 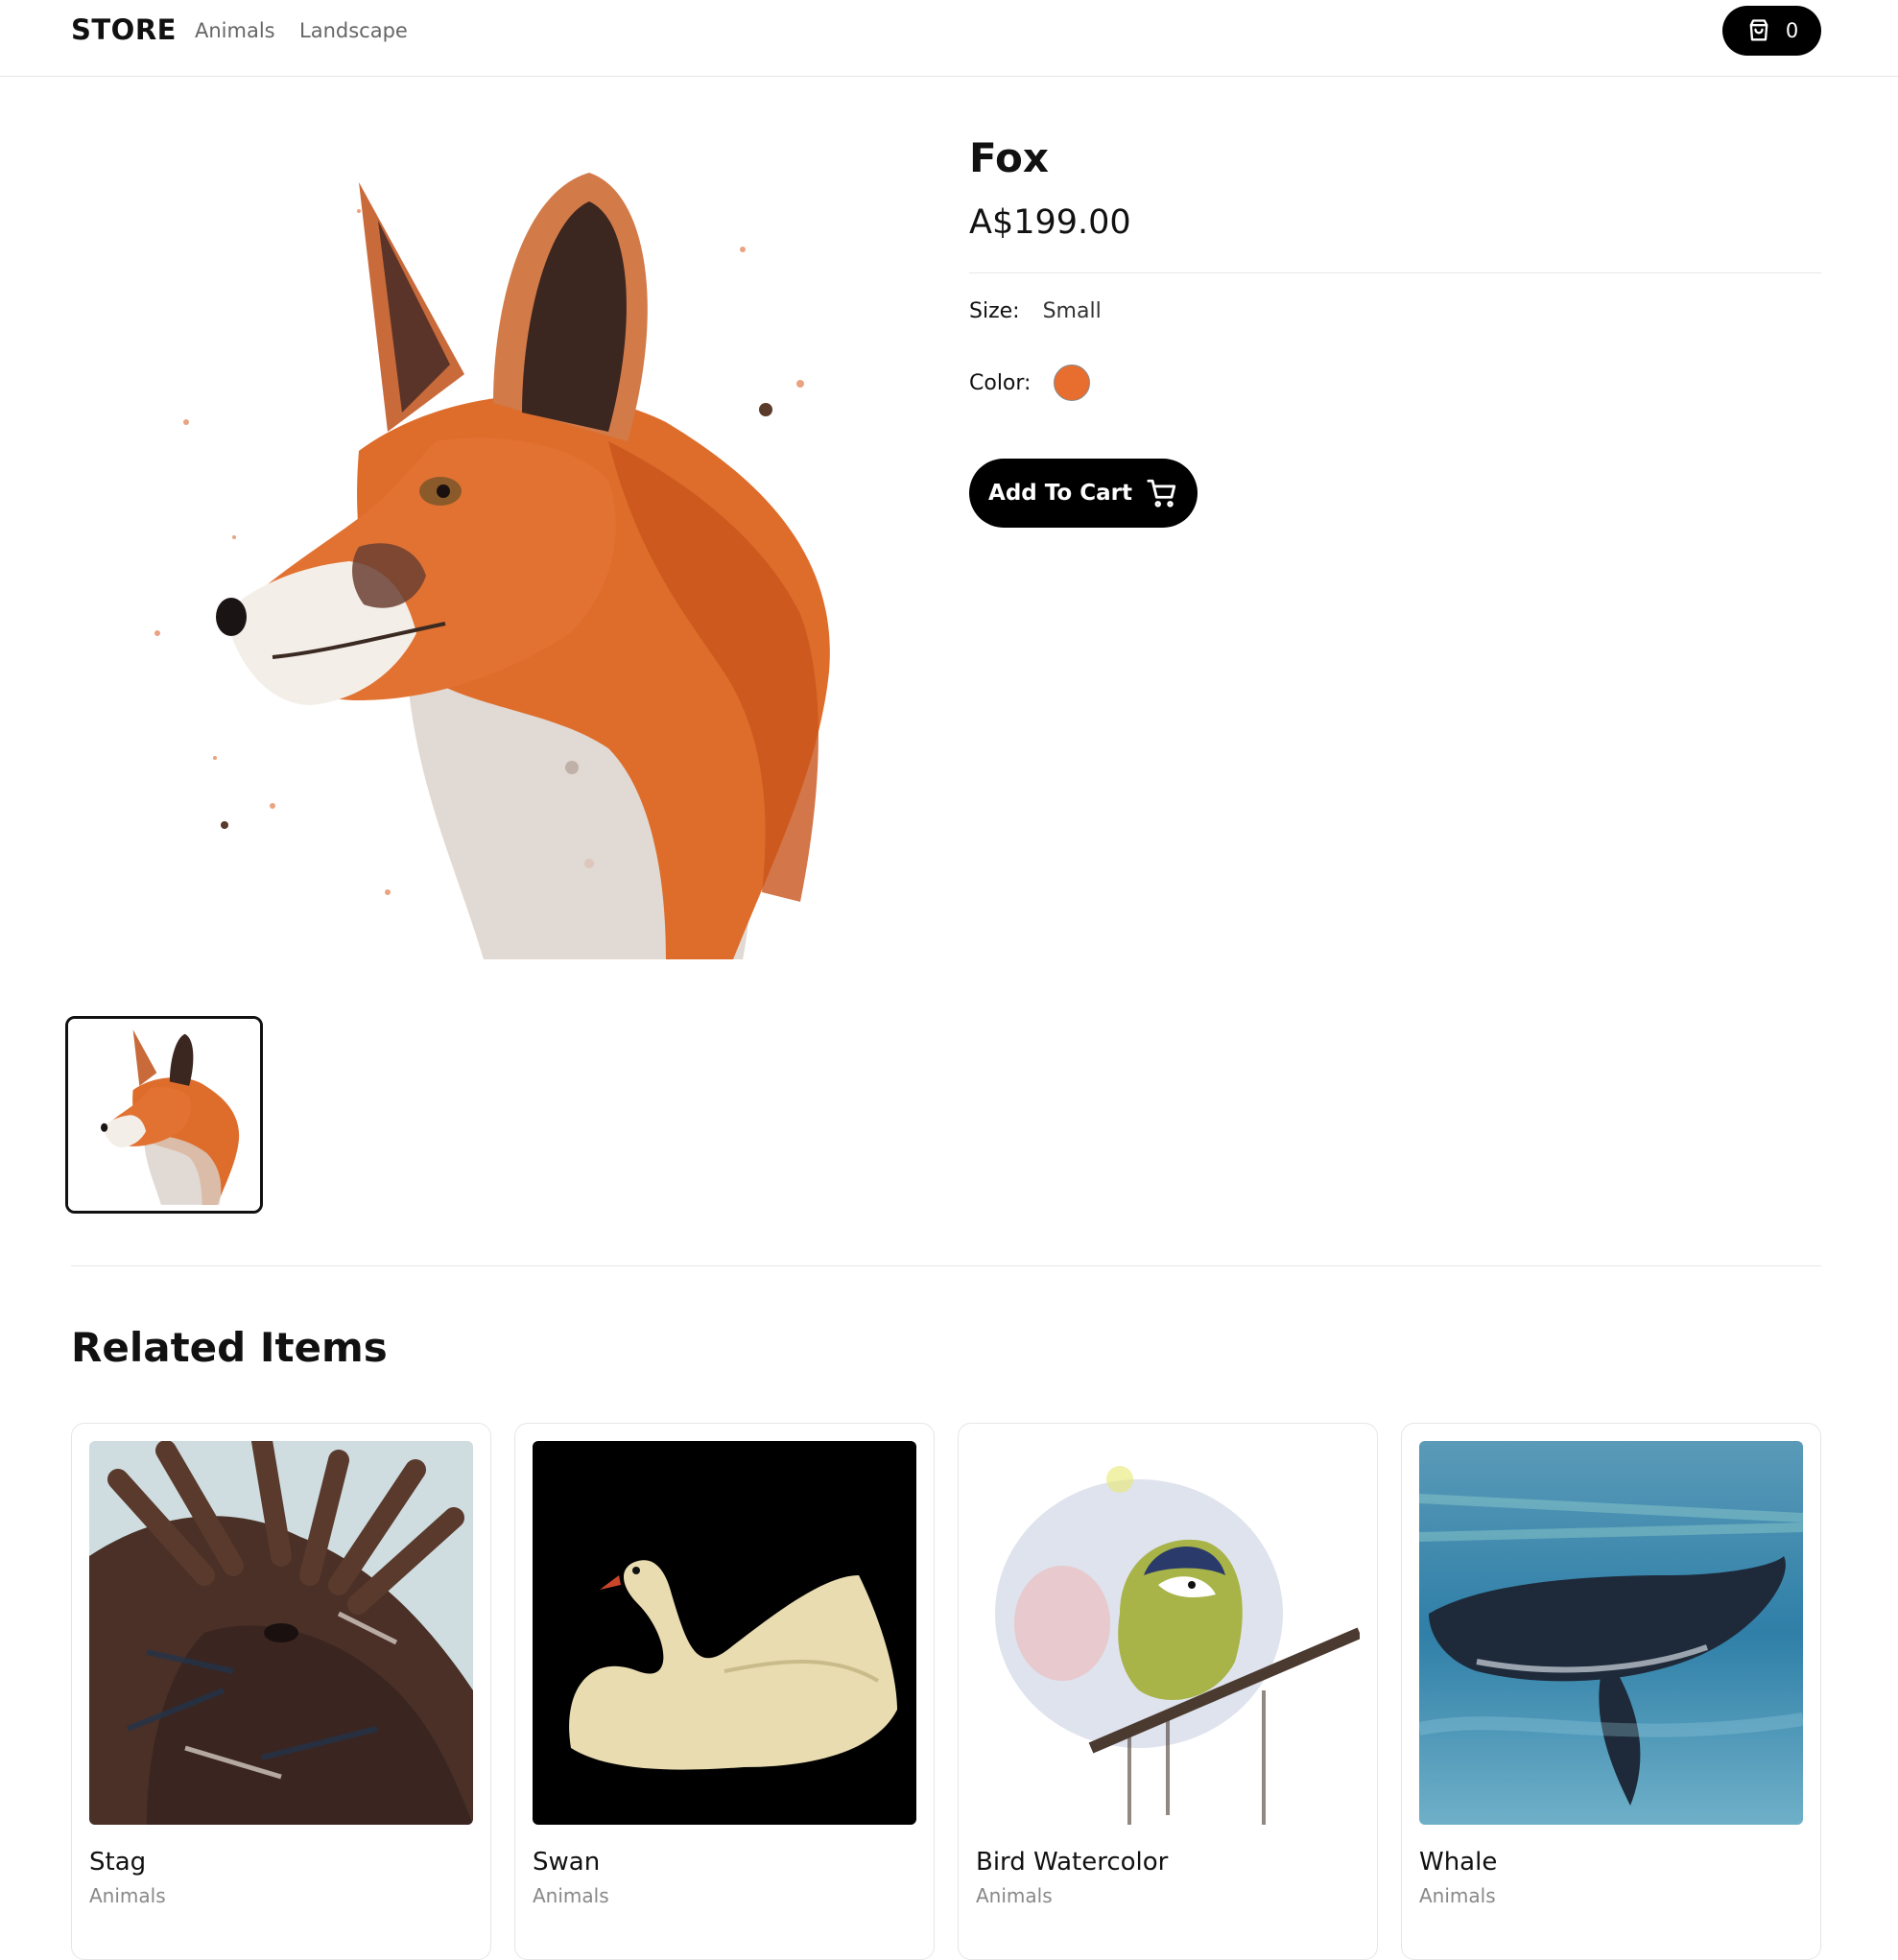 I want to click on swan-painting, so click(x=724, y=1633).